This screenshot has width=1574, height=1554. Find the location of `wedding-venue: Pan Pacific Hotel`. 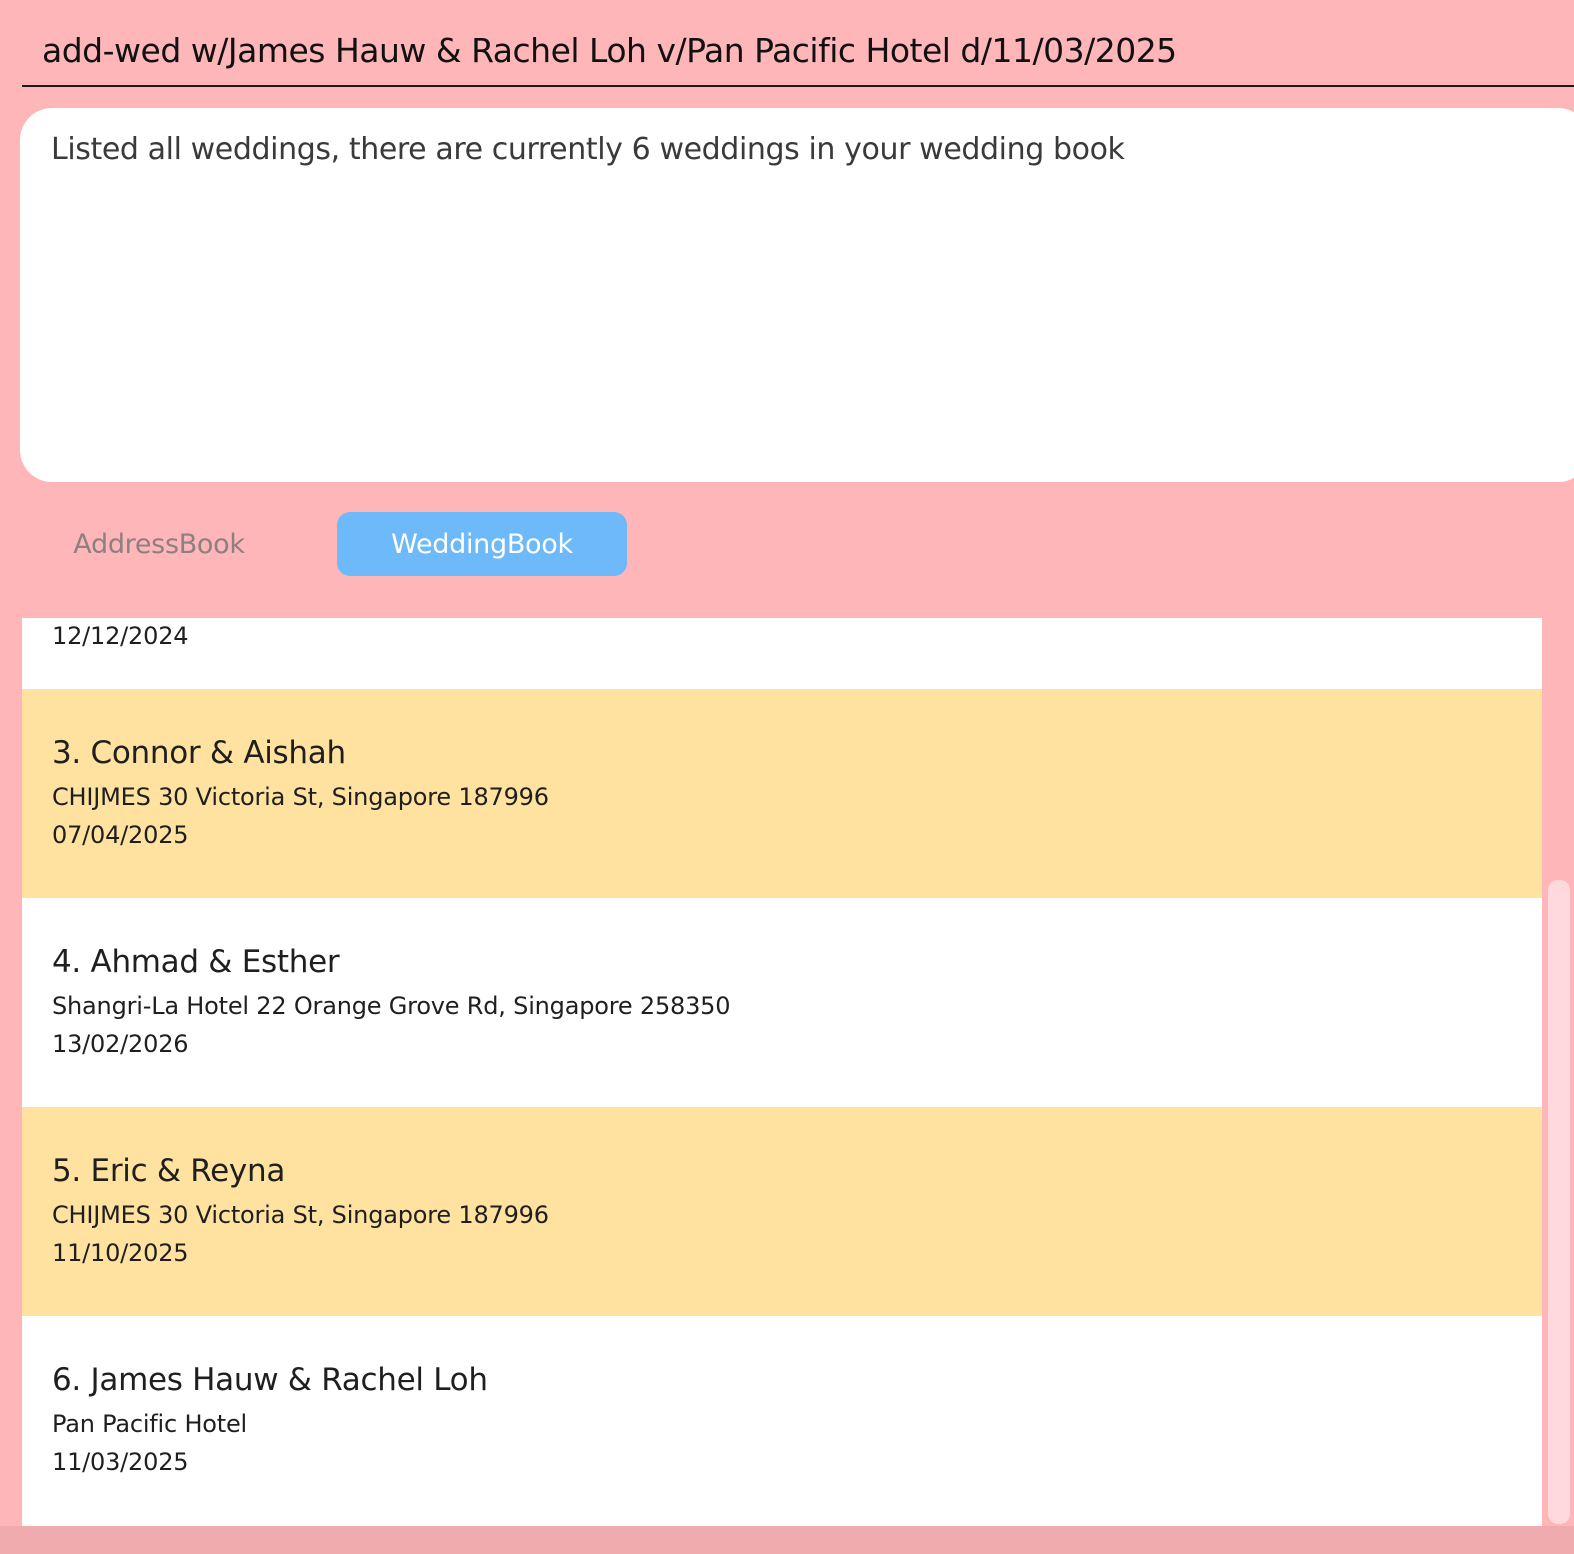

wedding-venue: Pan Pacific Hotel is located at coordinates (150, 1424).